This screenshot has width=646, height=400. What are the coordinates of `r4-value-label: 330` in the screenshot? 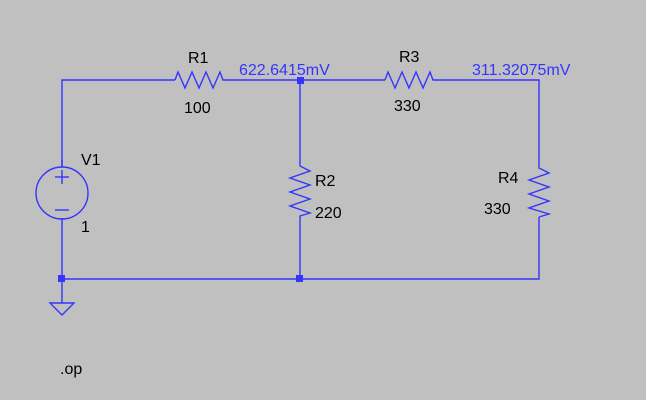 It's located at (497, 209).